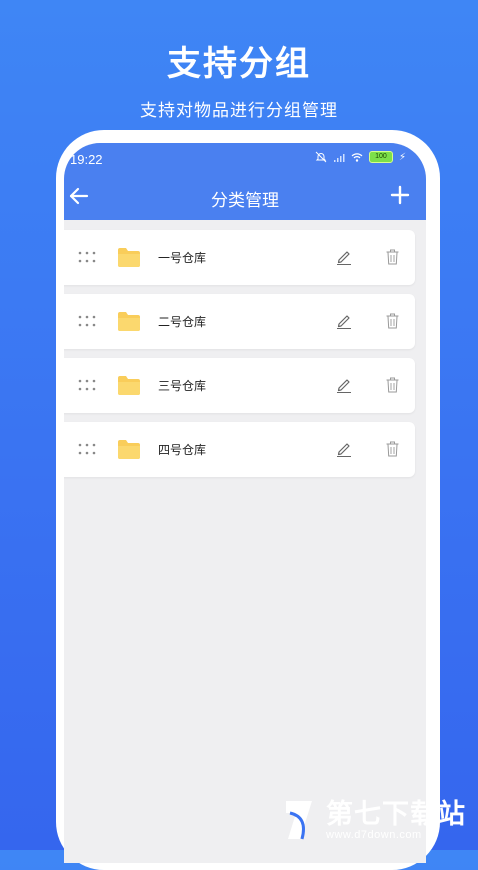  What do you see at coordinates (380, 157) in the screenshot?
I see `battery-icon: 100` at bounding box center [380, 157].